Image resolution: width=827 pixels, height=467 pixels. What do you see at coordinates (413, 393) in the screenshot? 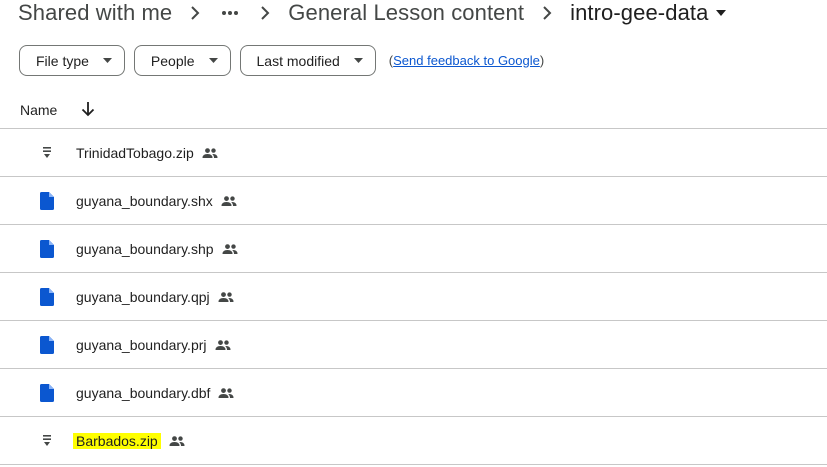
I see `file-row: guyana_boundary.dbf` at bounding box center [413, 393].